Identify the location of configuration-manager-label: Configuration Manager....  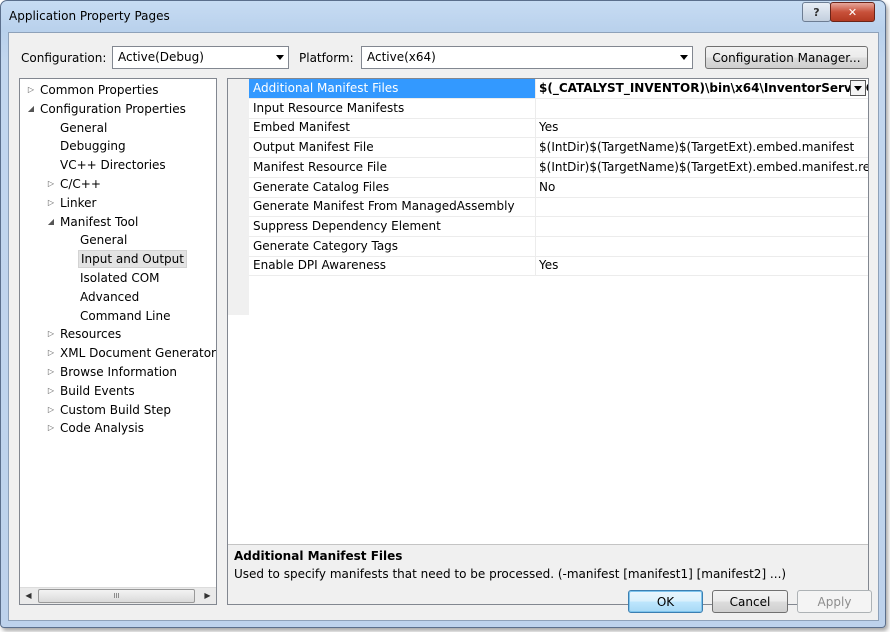
(786, 57).